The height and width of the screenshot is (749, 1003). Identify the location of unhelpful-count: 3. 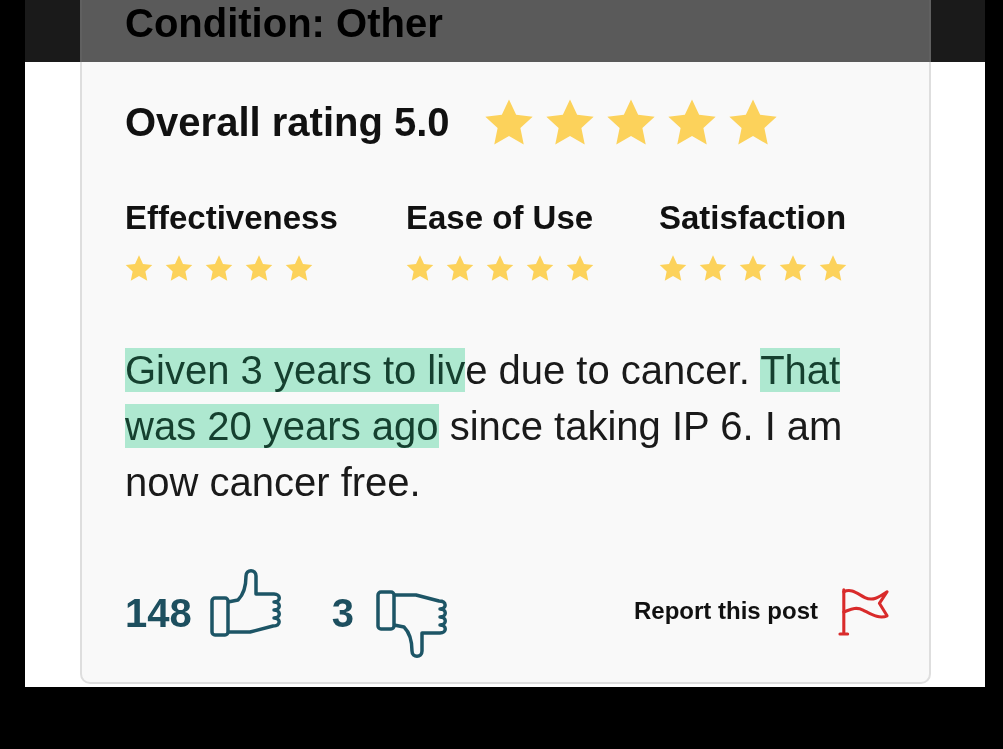
(342, 613).